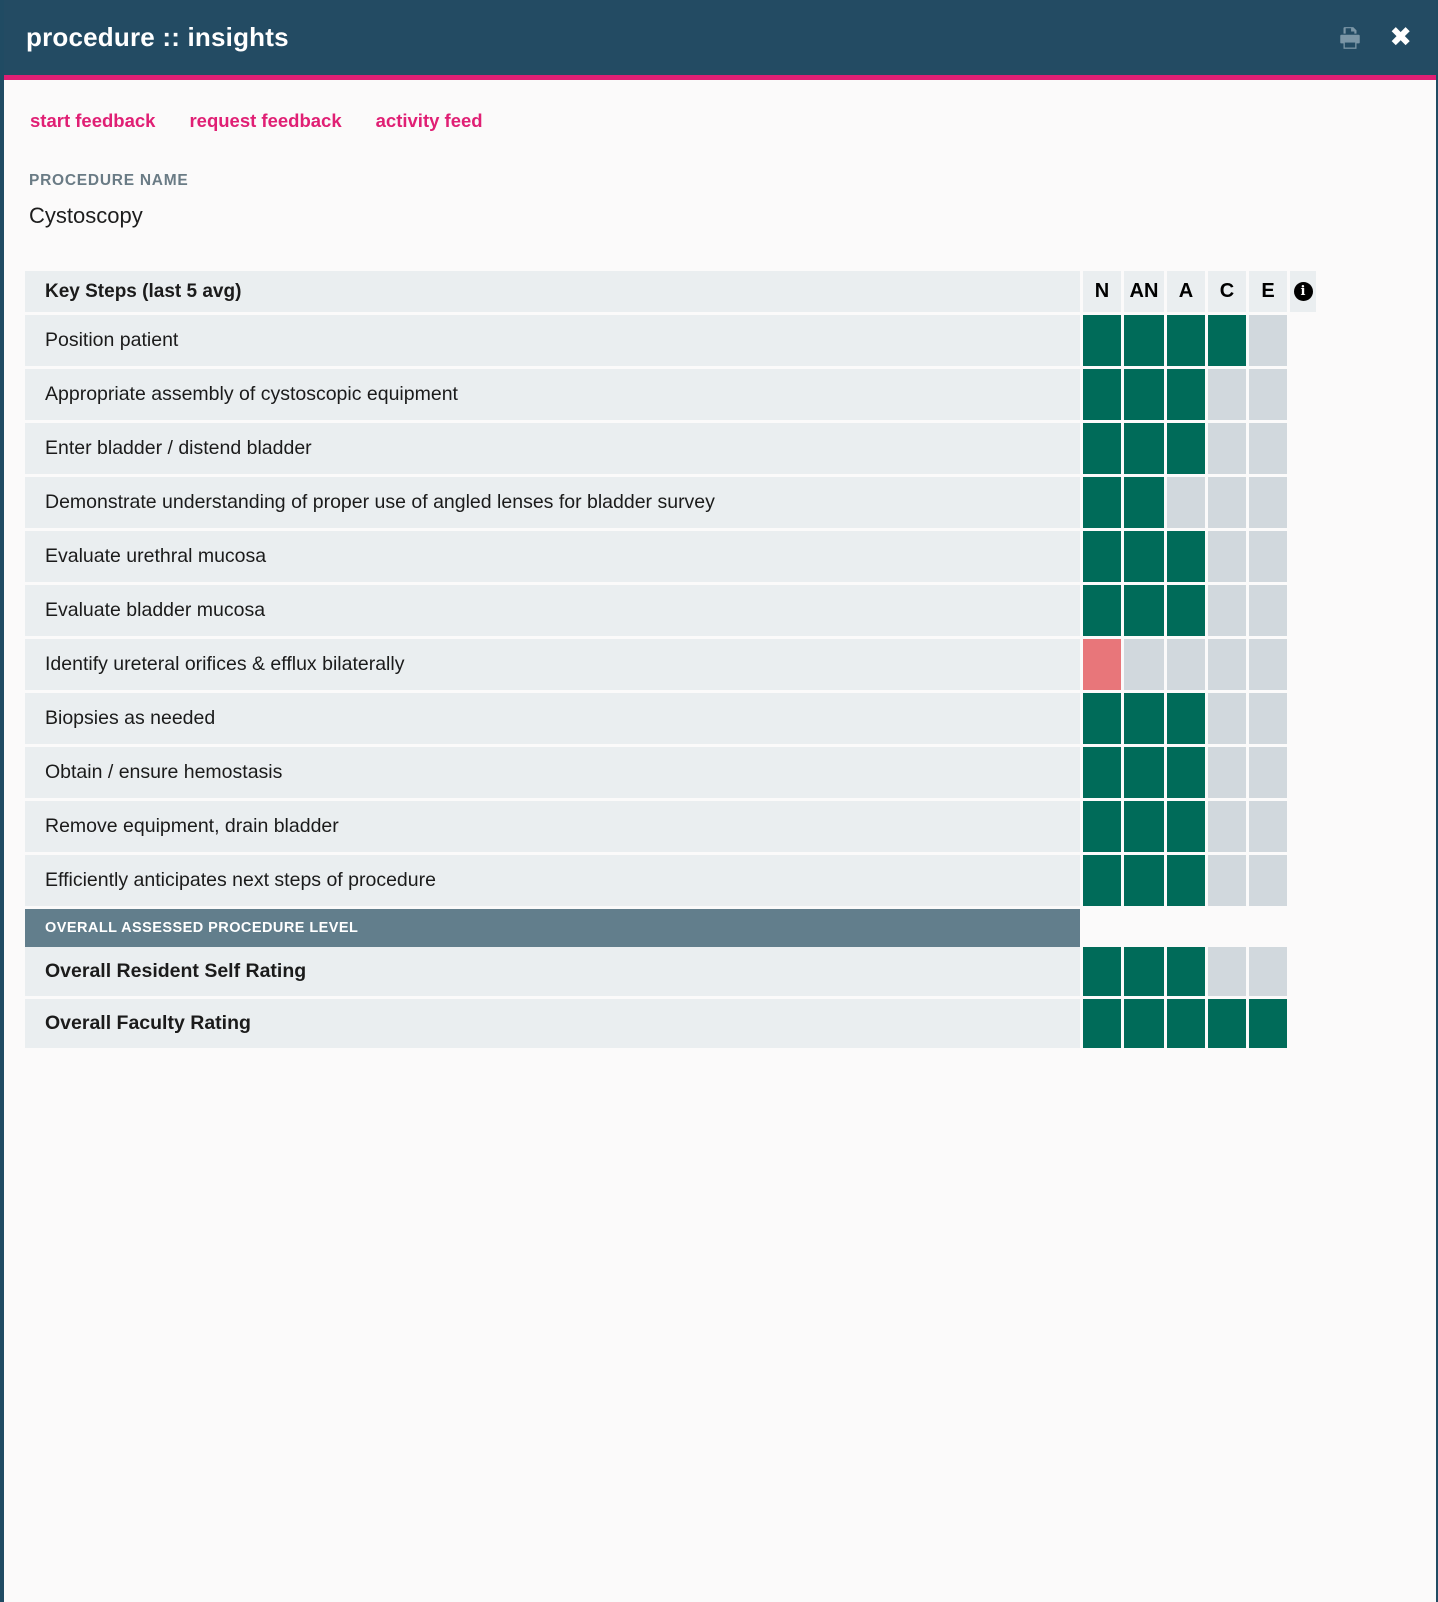 This screenshot has width=1438, height=1602. What do you see at coordinates (552, 772) in the screenshot?
I see `row-label: Obtain / ensure hemostasis` at bounding box center [552, 772].